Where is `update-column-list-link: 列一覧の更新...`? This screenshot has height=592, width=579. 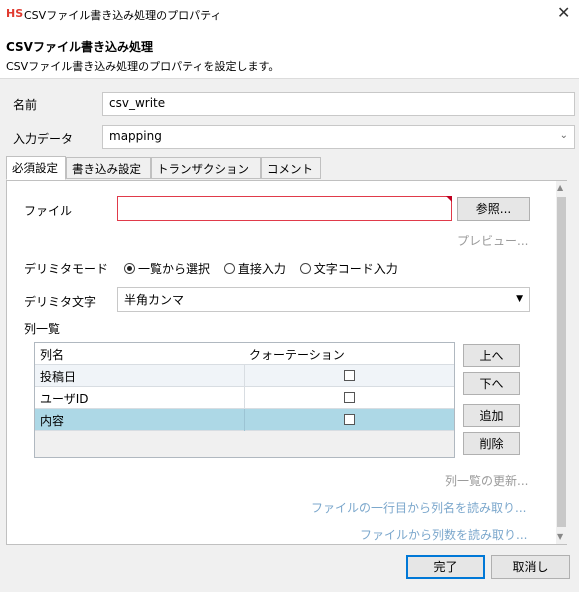
update-column-list-link: 列一覧の更新... is located at coordinates (486, 480).